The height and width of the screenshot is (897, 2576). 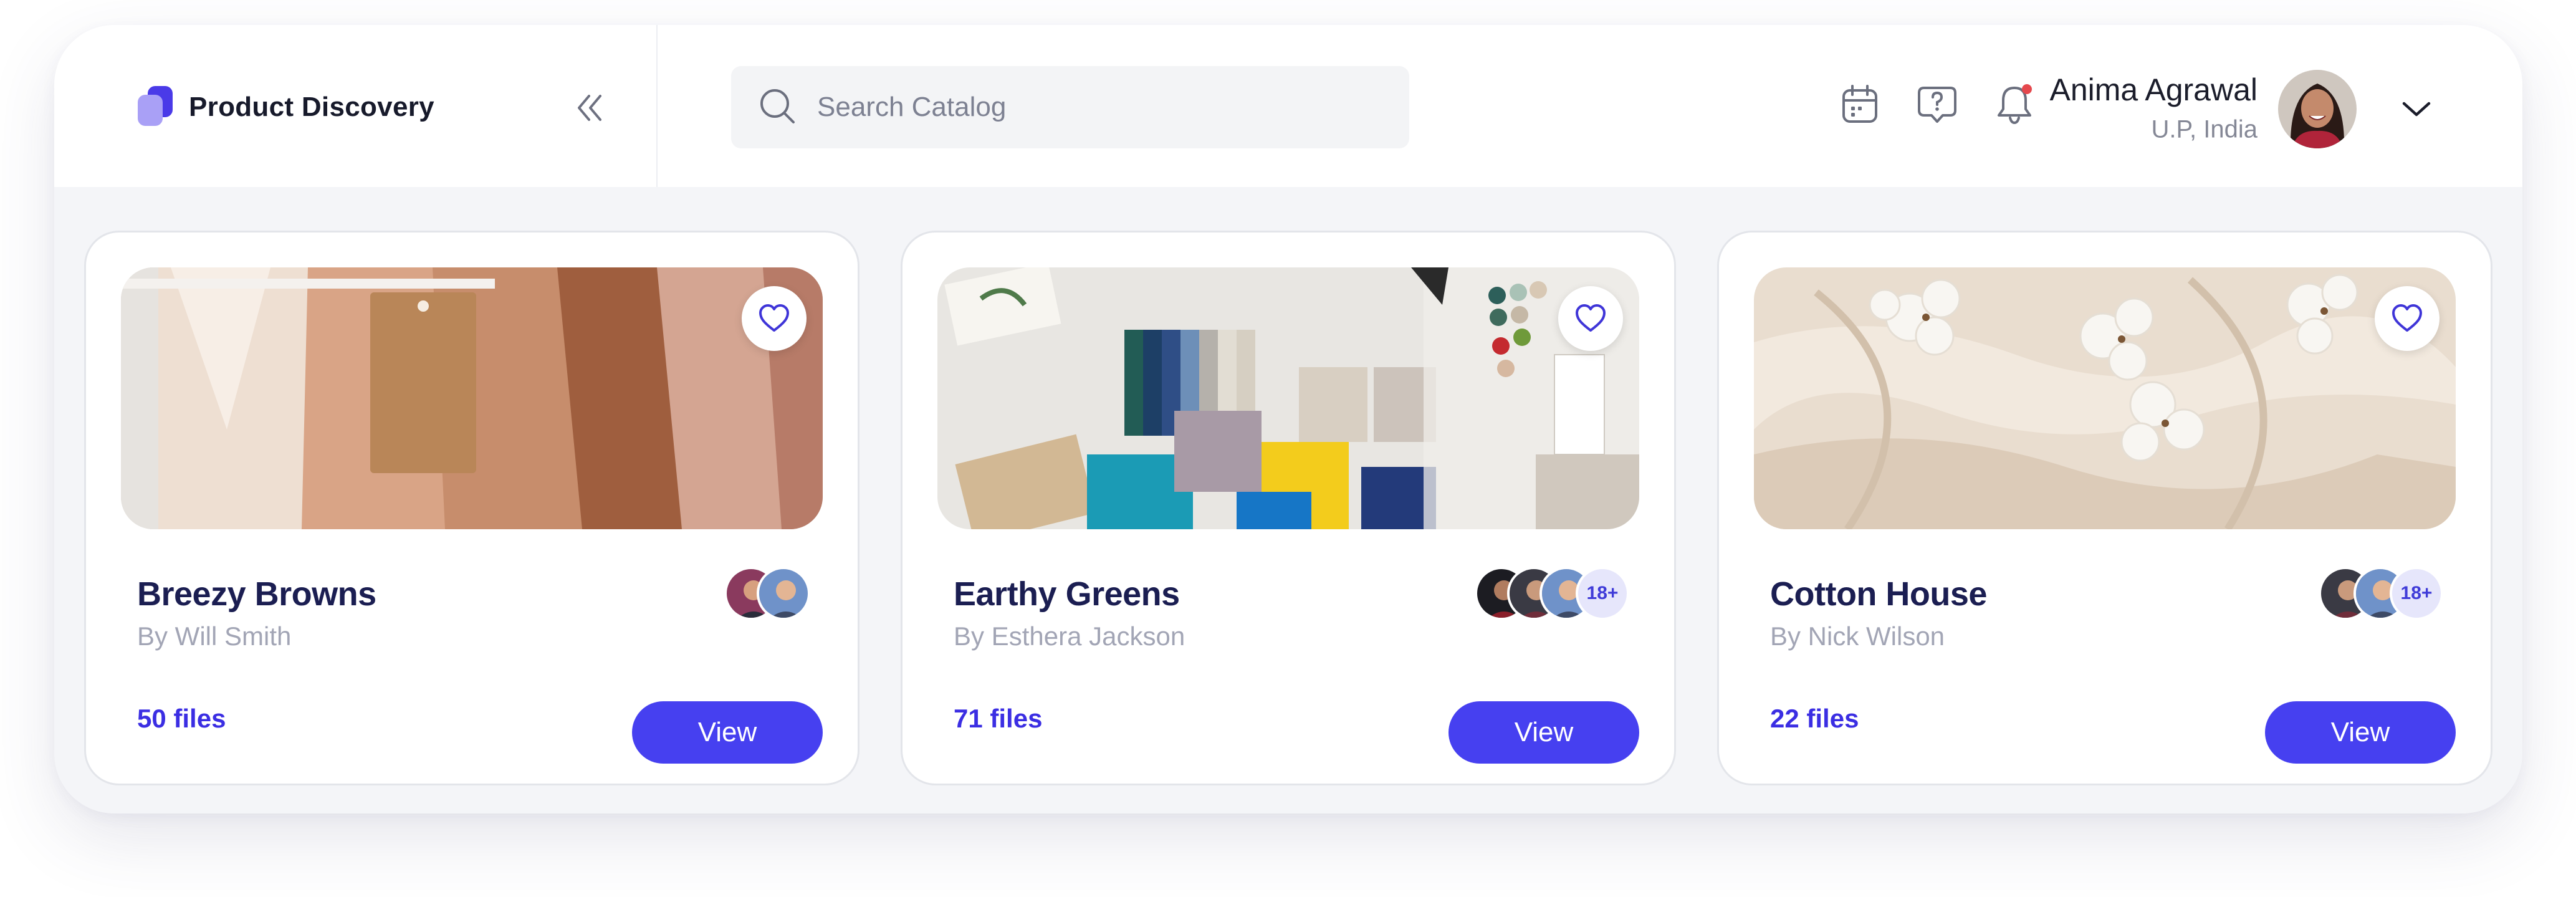 I want to click on brand-title: Product Discovery, so click(x=311, y=107).